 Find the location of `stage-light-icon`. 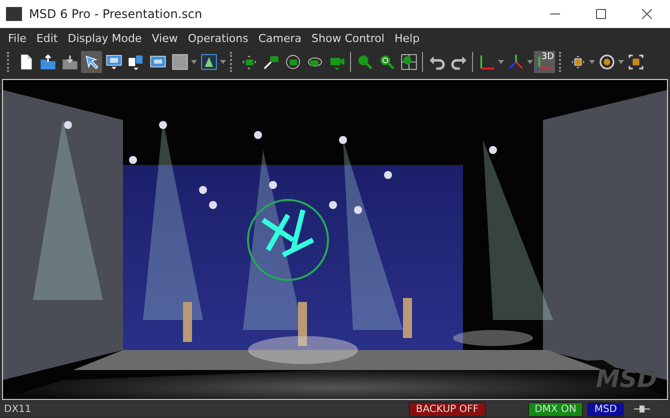

stage-light-icon is located at coordinates (209, 62).